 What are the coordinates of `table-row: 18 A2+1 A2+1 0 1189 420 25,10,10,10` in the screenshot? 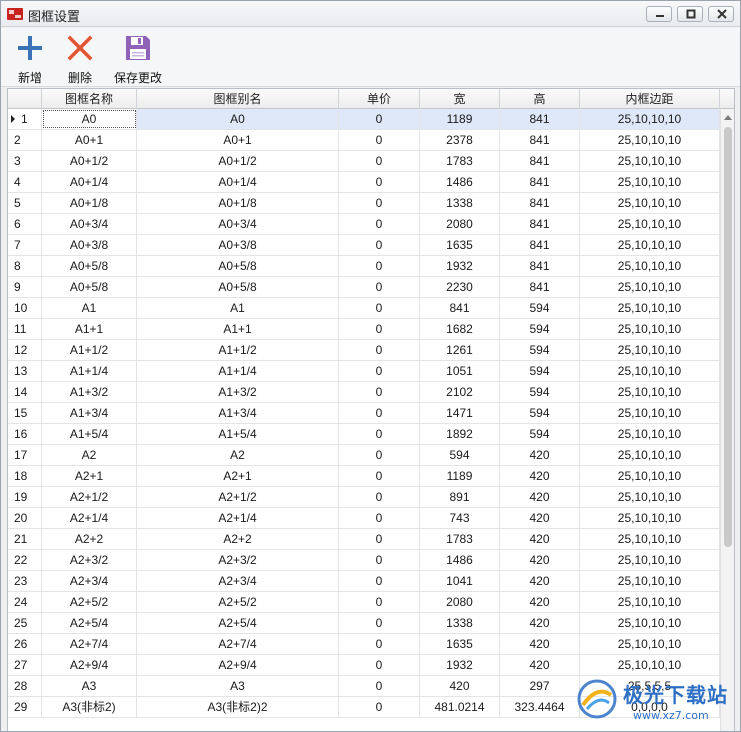 It's located at (364, 476).